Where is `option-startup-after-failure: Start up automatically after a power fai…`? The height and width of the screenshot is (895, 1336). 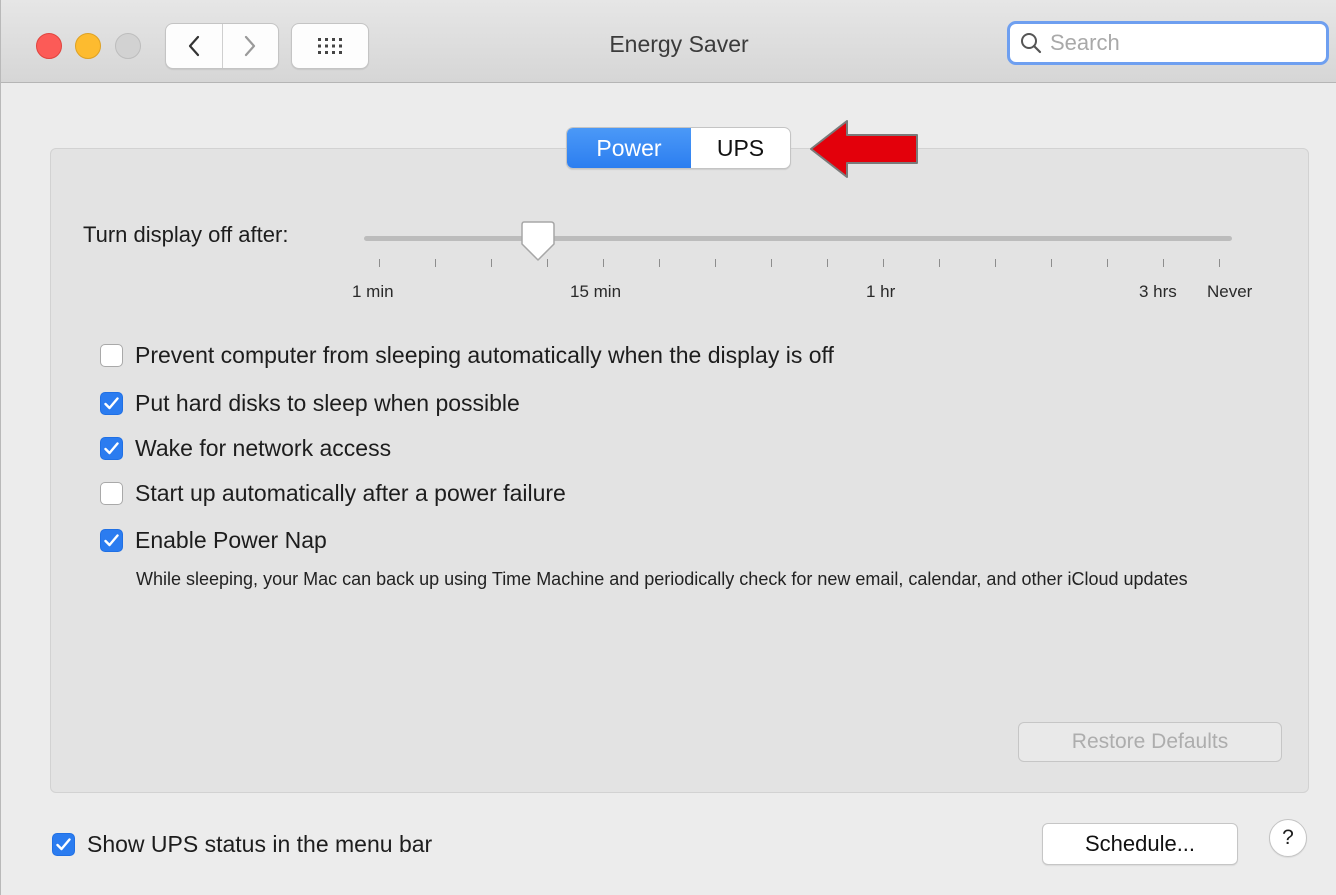
option-startup-after-failure: Start up automatically after a power fai… is located at coordinates (333, 493).